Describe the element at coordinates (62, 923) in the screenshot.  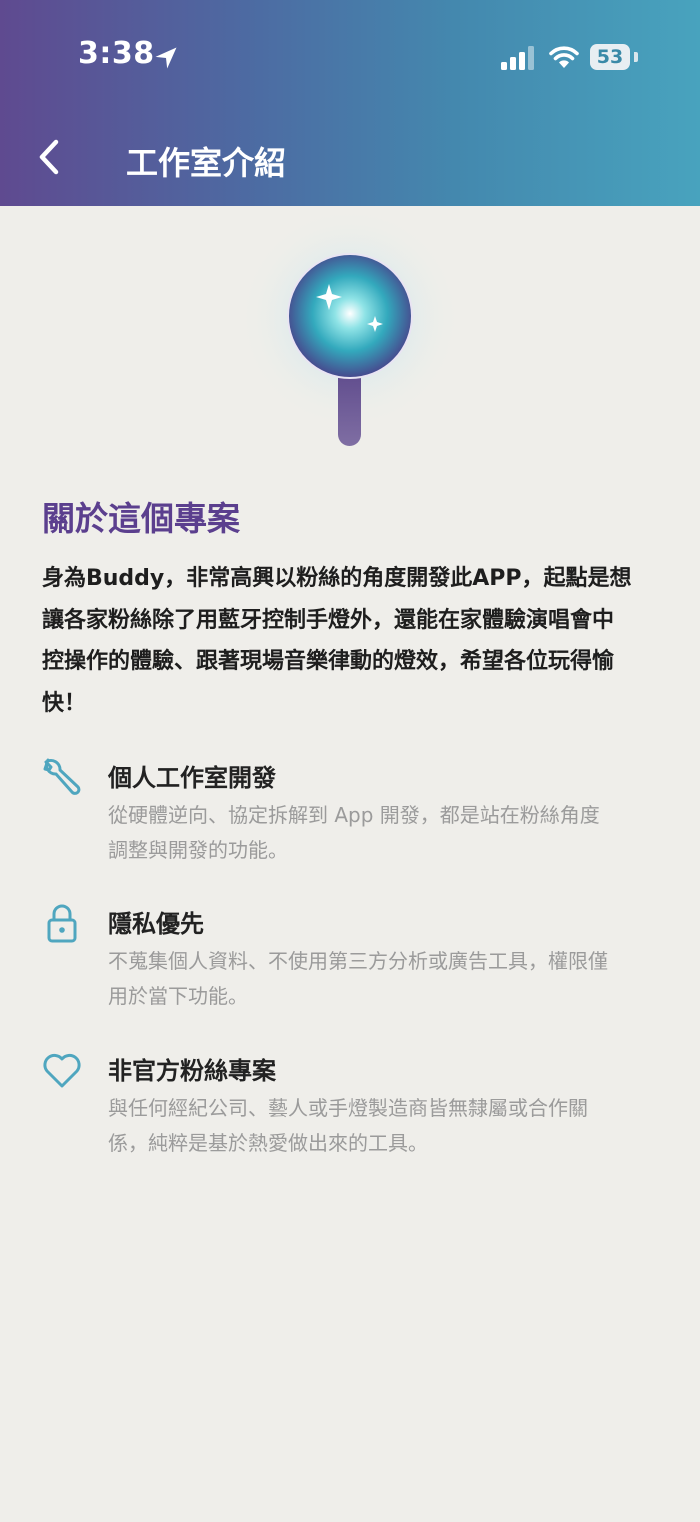
I see `lock-icon` at that location.